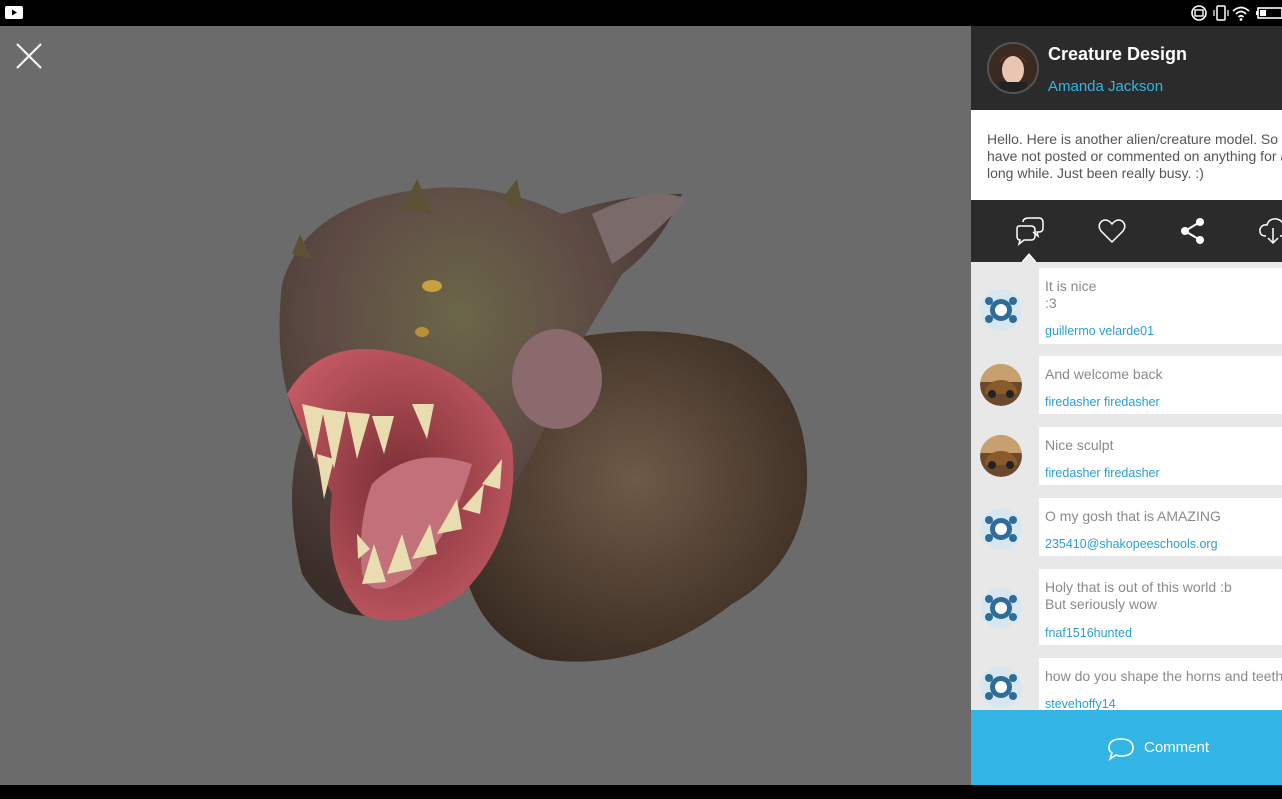 The image size is (1282, 799). Describe the element at coordinates (1030, 231) in the screenshot. I see `speech-bubbles-icon` at that location.